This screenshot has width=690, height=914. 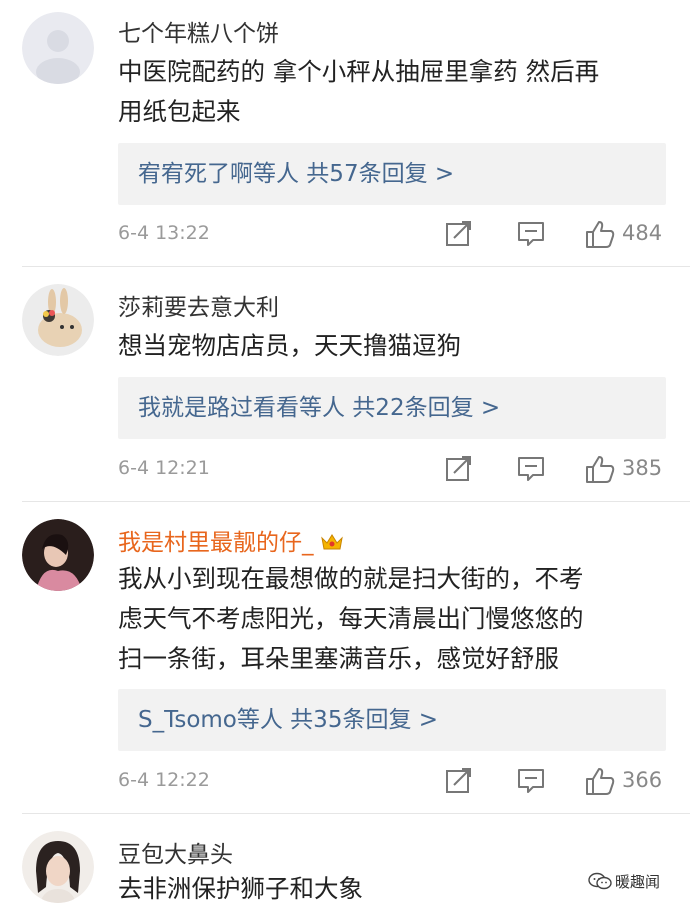 I want to click on comment-text: 想当宠物店店员，天天撸猫逗狗, so click(x=392, y=346).